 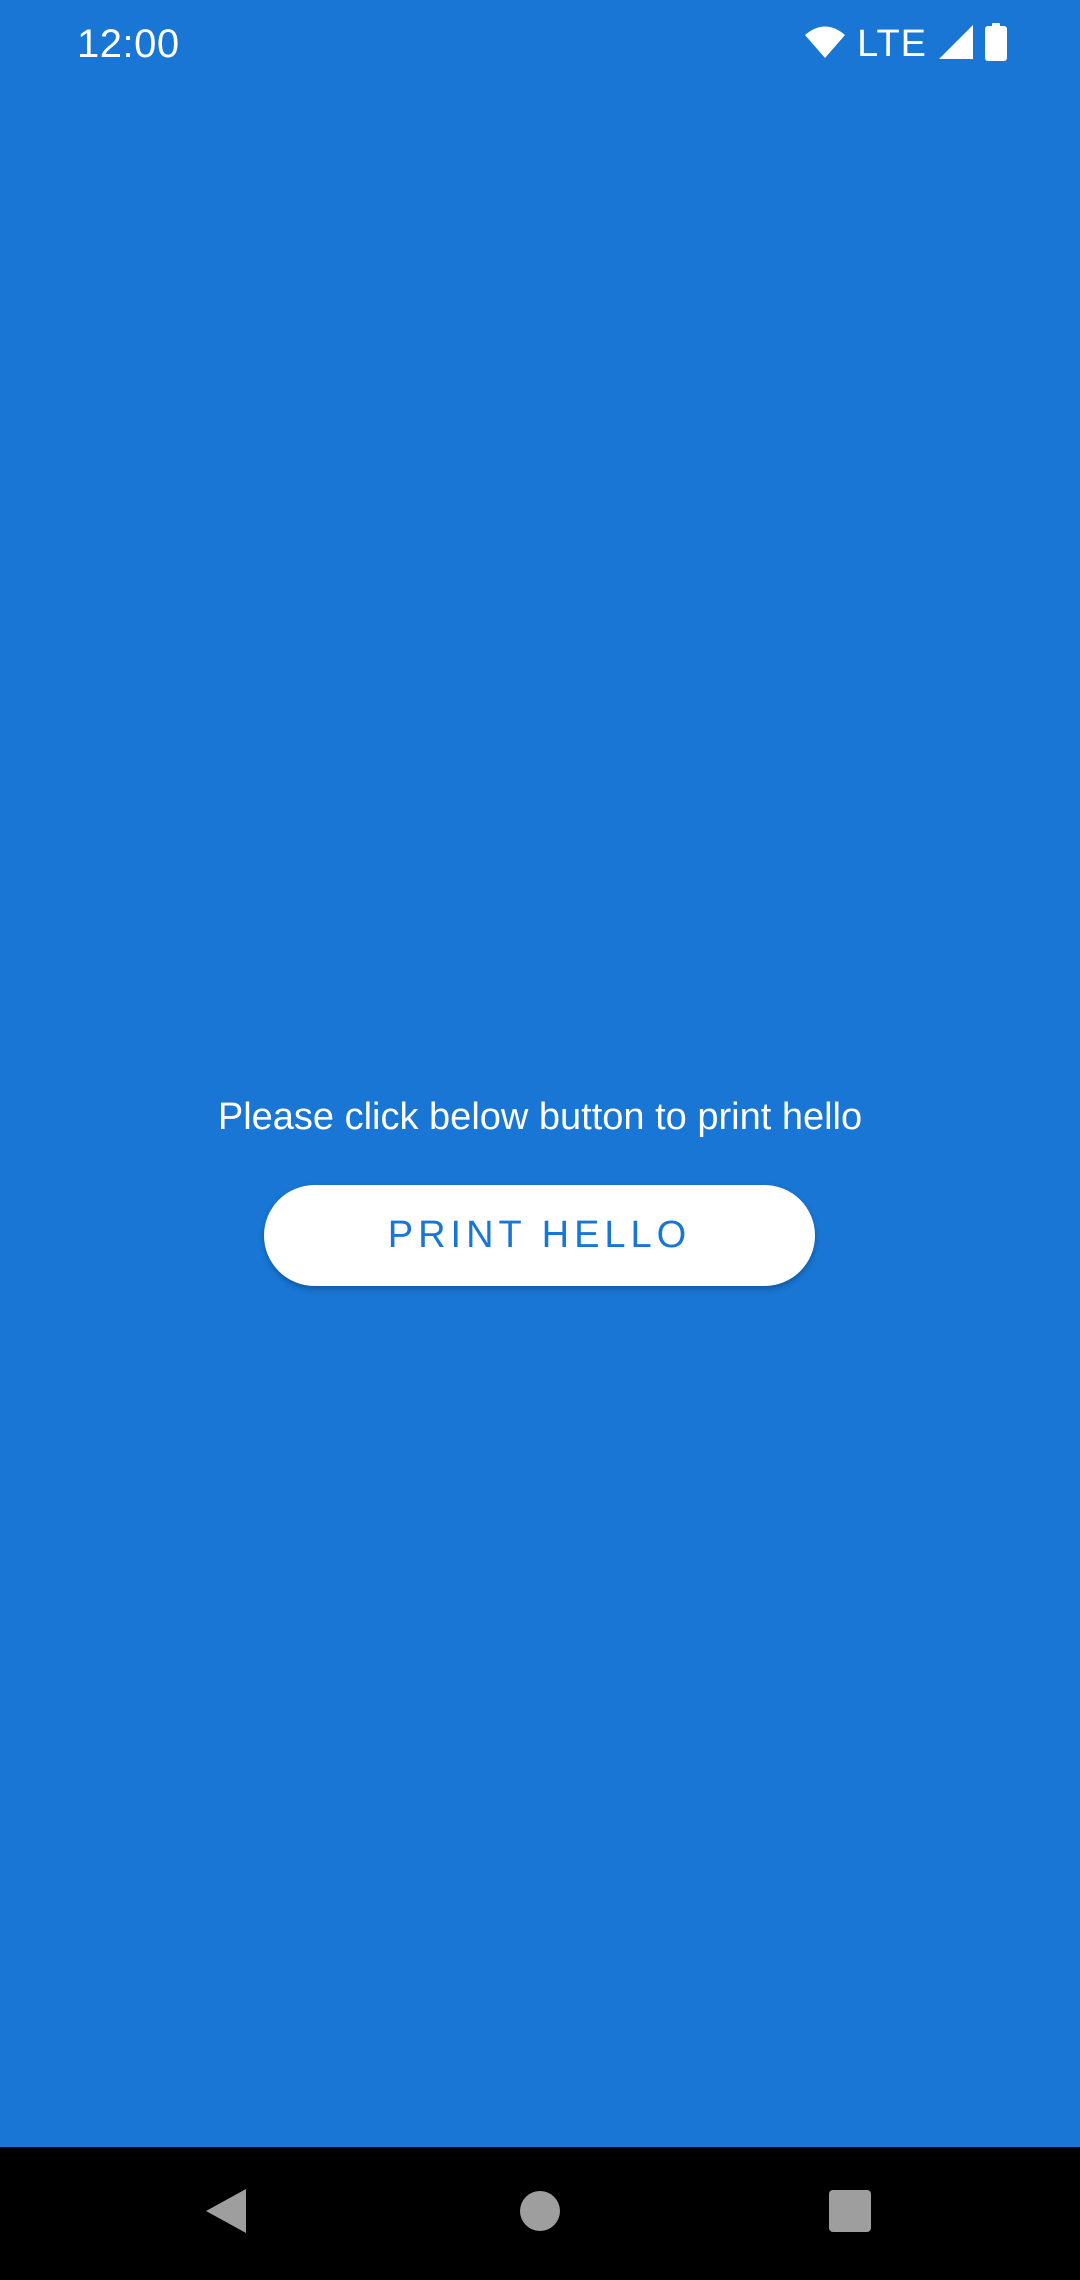 I want to click on recents-button, so click(x=850, y=2213).